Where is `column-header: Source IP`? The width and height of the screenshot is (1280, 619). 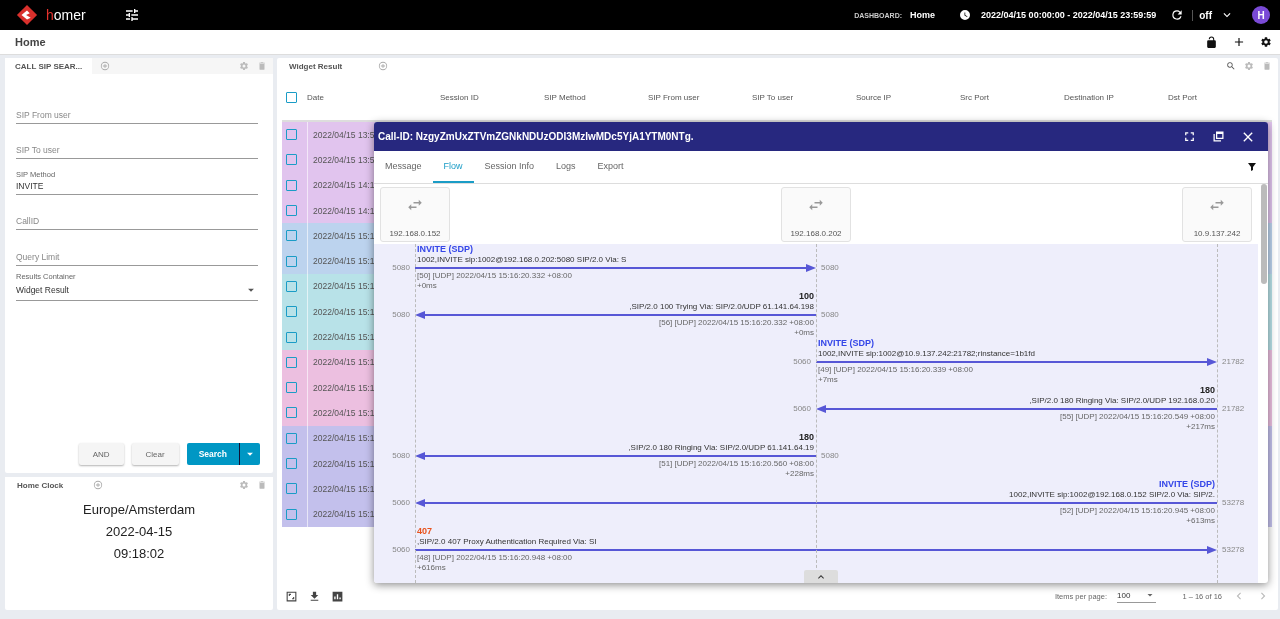 column-header: Source IP is located at coordinates (908, 97).